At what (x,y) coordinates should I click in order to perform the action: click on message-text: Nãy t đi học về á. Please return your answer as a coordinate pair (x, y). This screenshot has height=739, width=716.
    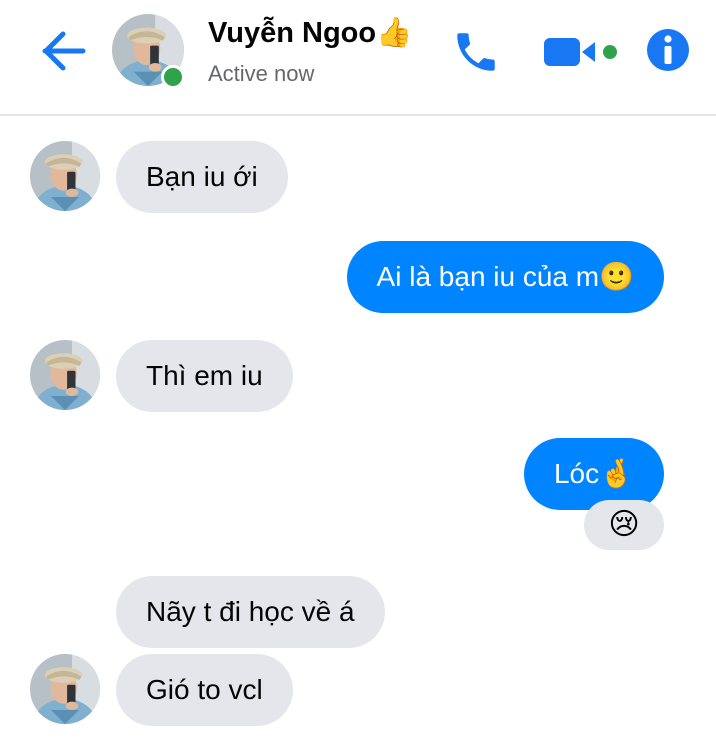
    Looking at the image, I should click on (250, 611).